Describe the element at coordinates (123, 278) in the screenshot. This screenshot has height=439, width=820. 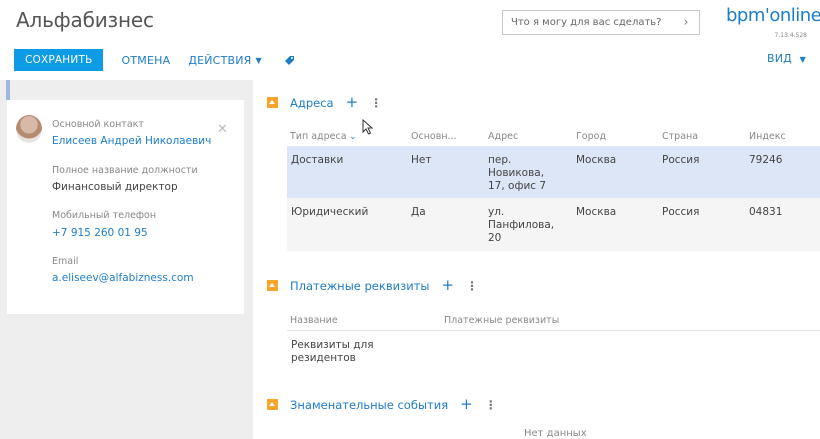
I see `email-link: a.eliseev@alfabizness.com` at that location.